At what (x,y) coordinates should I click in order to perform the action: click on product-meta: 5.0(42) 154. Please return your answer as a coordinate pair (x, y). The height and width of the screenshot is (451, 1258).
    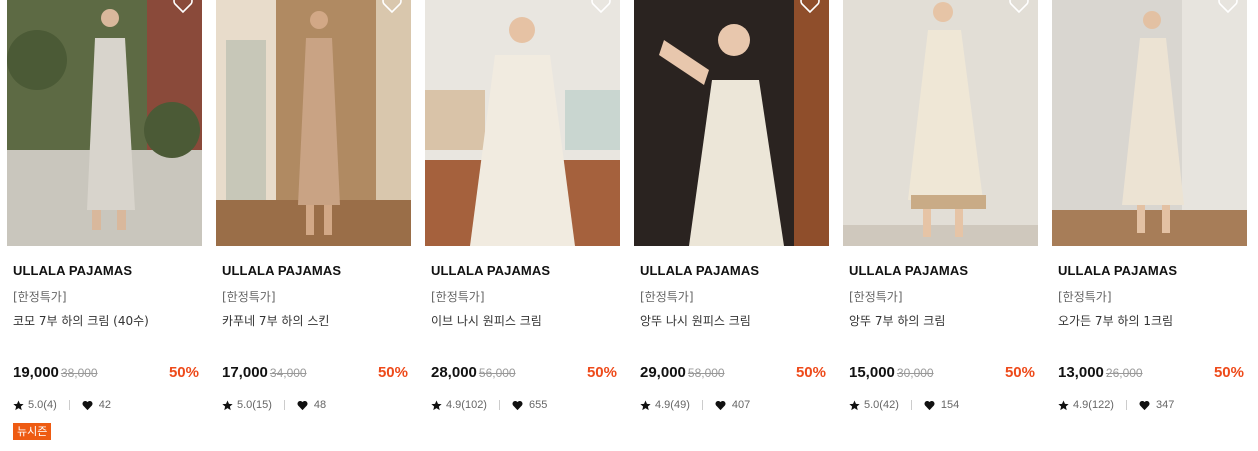
    Looking at the image, I should click on (904, 405).